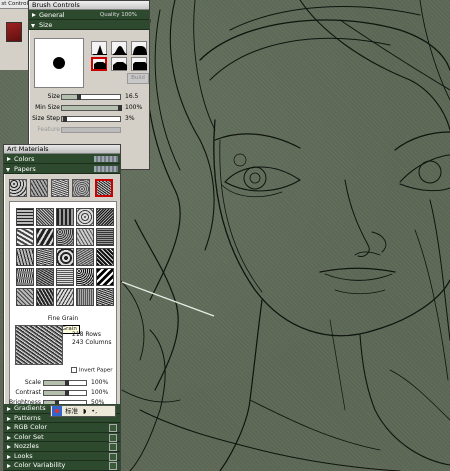 Image resolution: width=450 pixels, height=471 pixels. I want to click on half-width-icon: ◗, so click(84, 411).